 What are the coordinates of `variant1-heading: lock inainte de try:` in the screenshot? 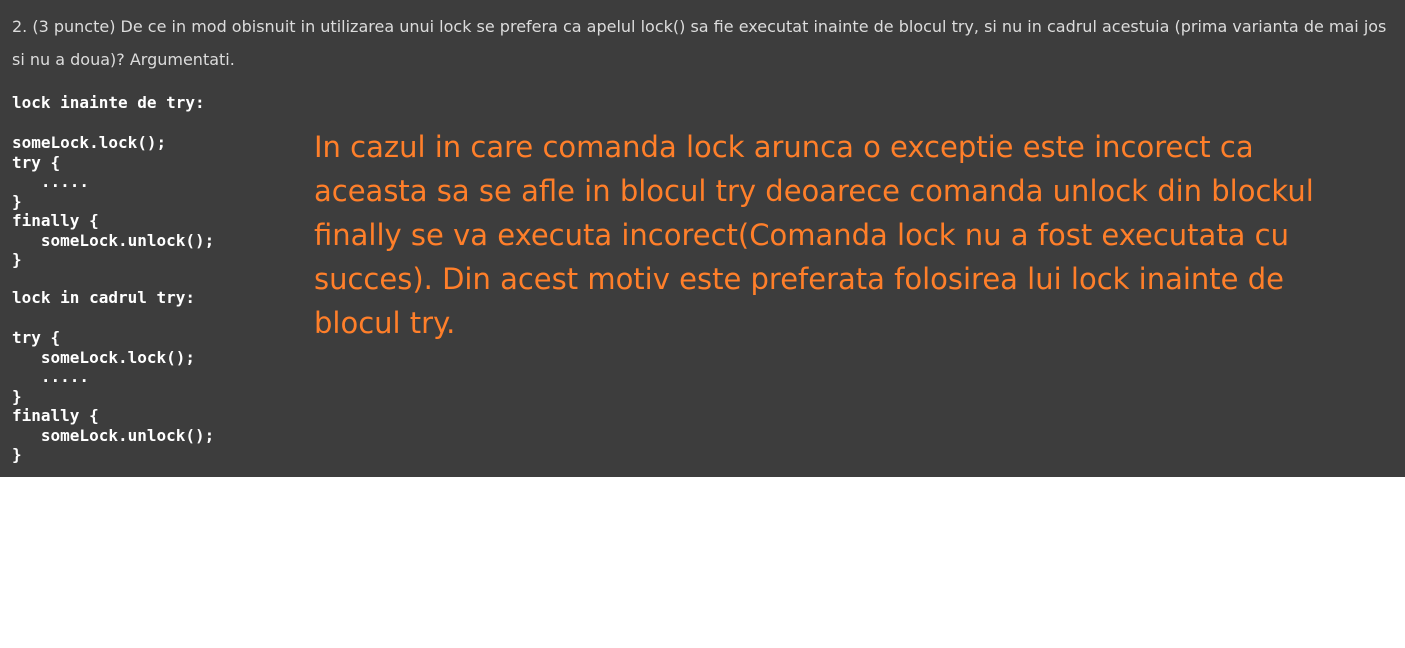 It's located at (108, 102).